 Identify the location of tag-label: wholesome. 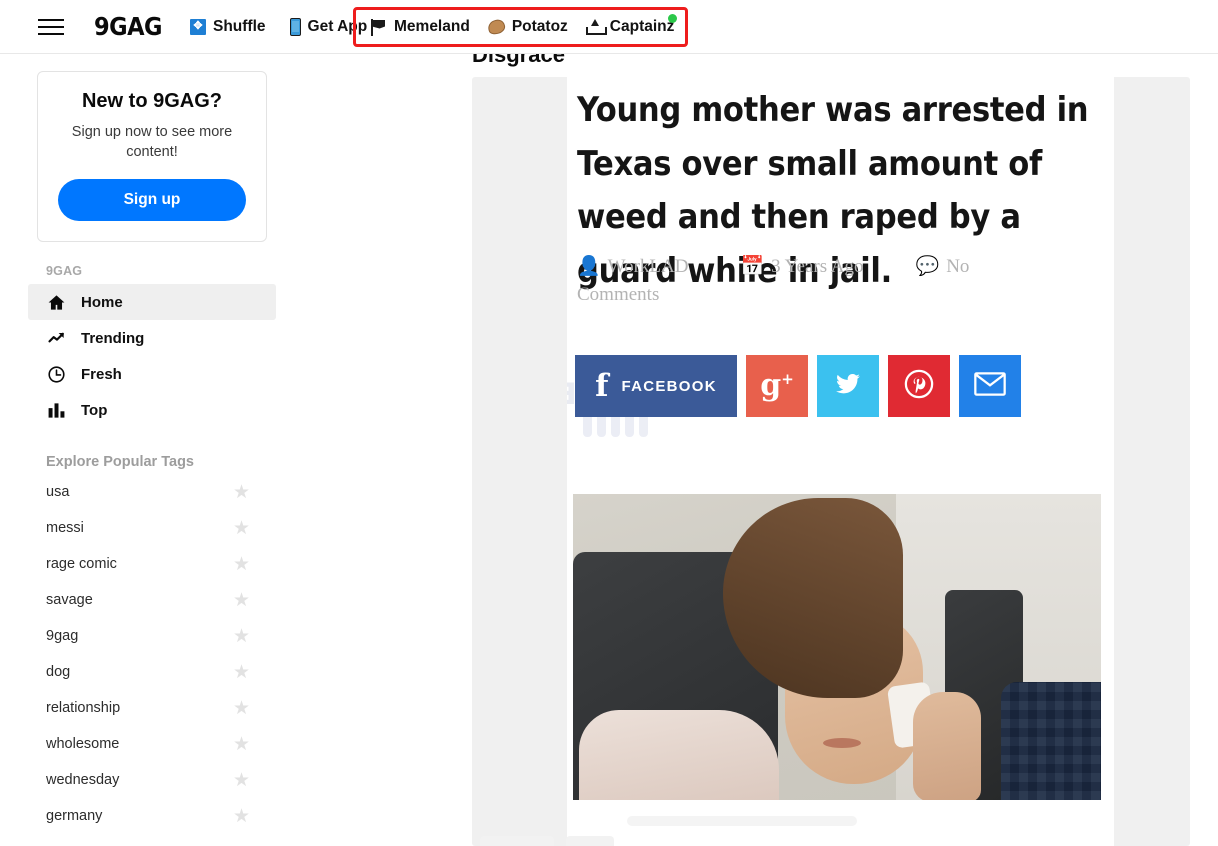
(83, 744).